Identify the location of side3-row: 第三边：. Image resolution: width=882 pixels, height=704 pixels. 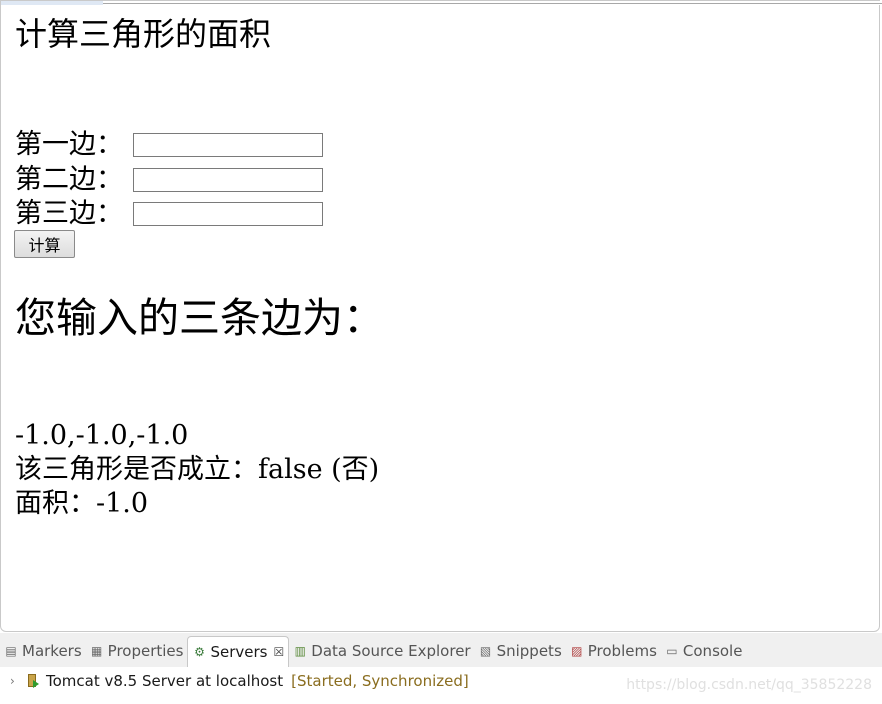
(169, 214).